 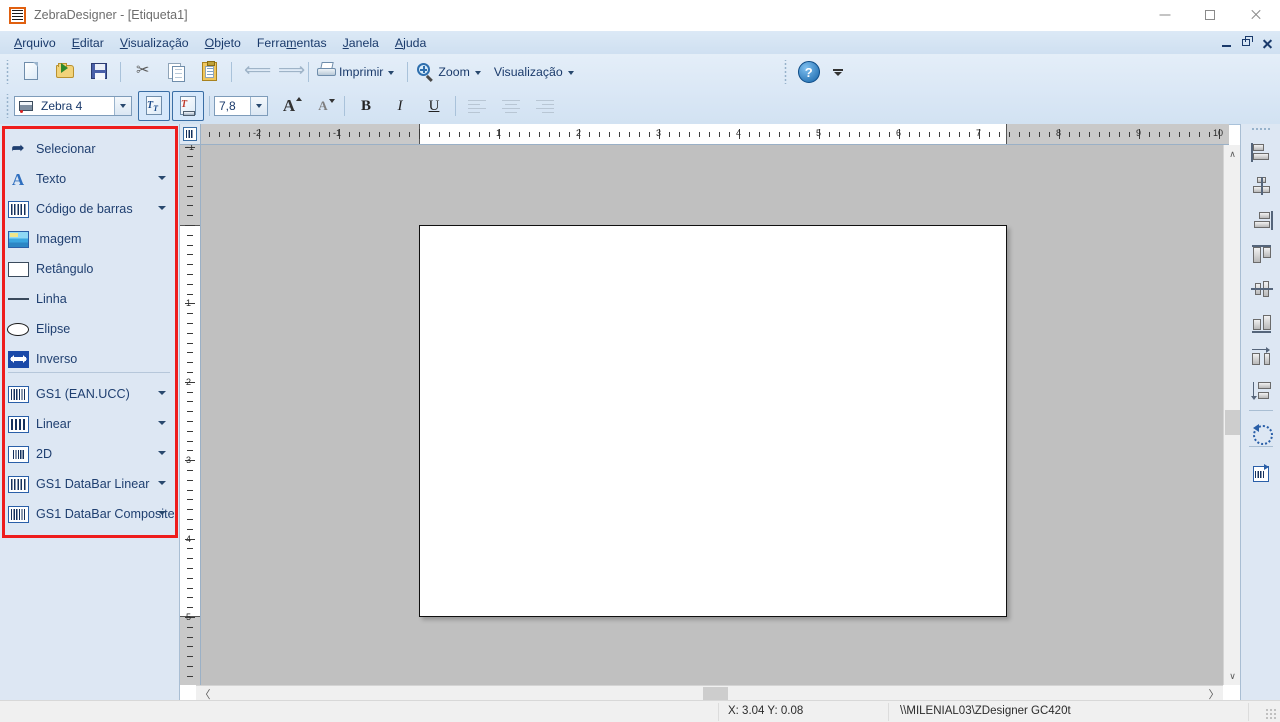 What do you see at coordinates (1227, 43) in the screenshot?
I see `mdi-minimize-button` at bounding box center [1227, 43].